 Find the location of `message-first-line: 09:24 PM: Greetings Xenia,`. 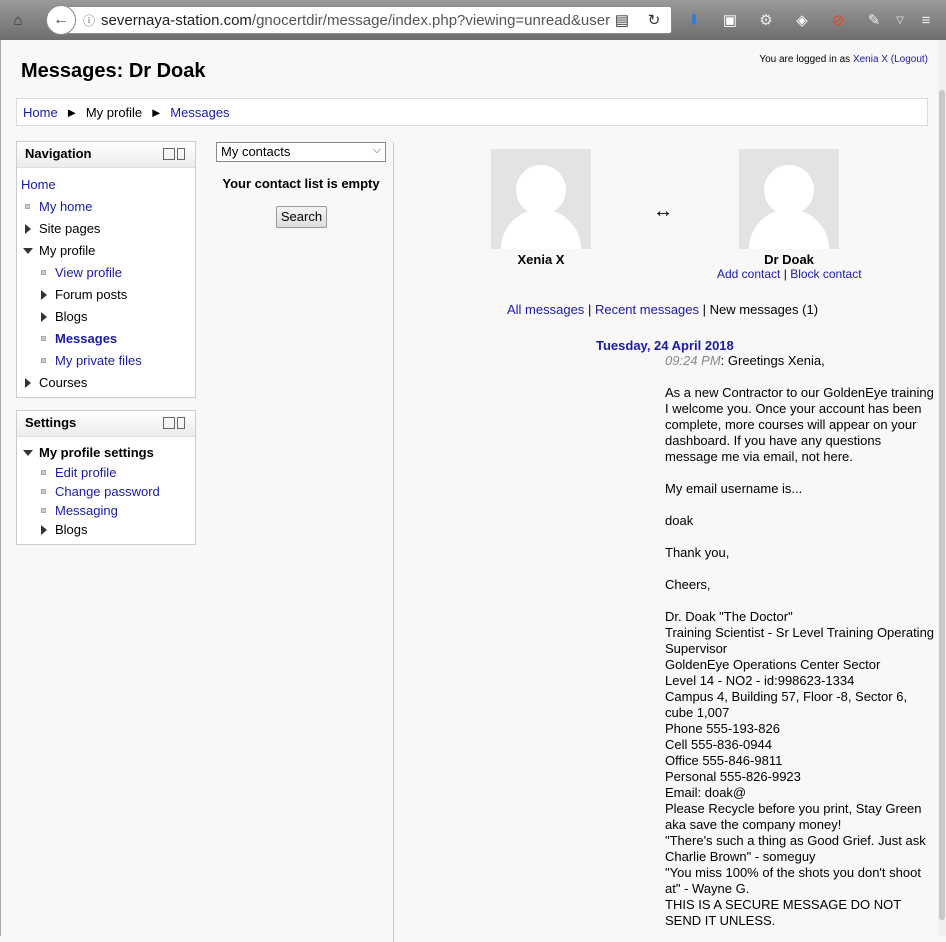

message-first-line: 09:24 PM: Greetings Xenia, is located at coordinates (800, 361).